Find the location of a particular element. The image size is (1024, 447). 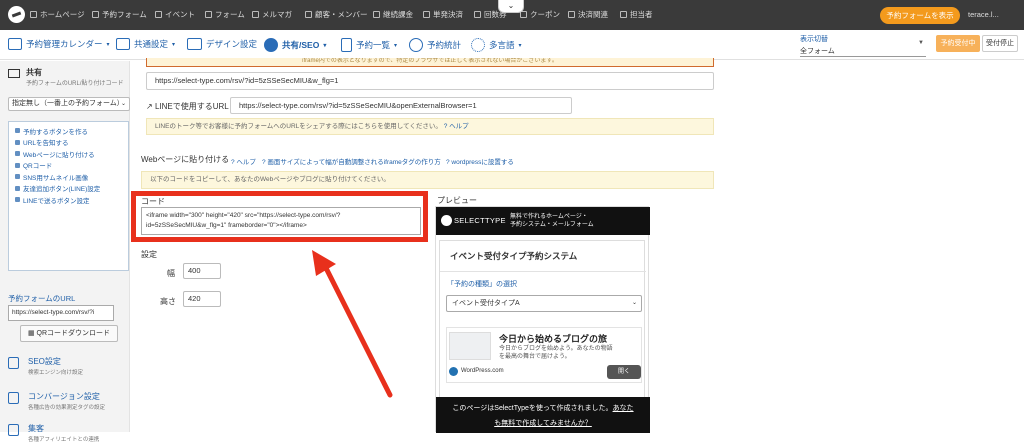

sidebar-item-seo: SEO設定 検索エンジン向け設定 is located at coordinates (68, 368).